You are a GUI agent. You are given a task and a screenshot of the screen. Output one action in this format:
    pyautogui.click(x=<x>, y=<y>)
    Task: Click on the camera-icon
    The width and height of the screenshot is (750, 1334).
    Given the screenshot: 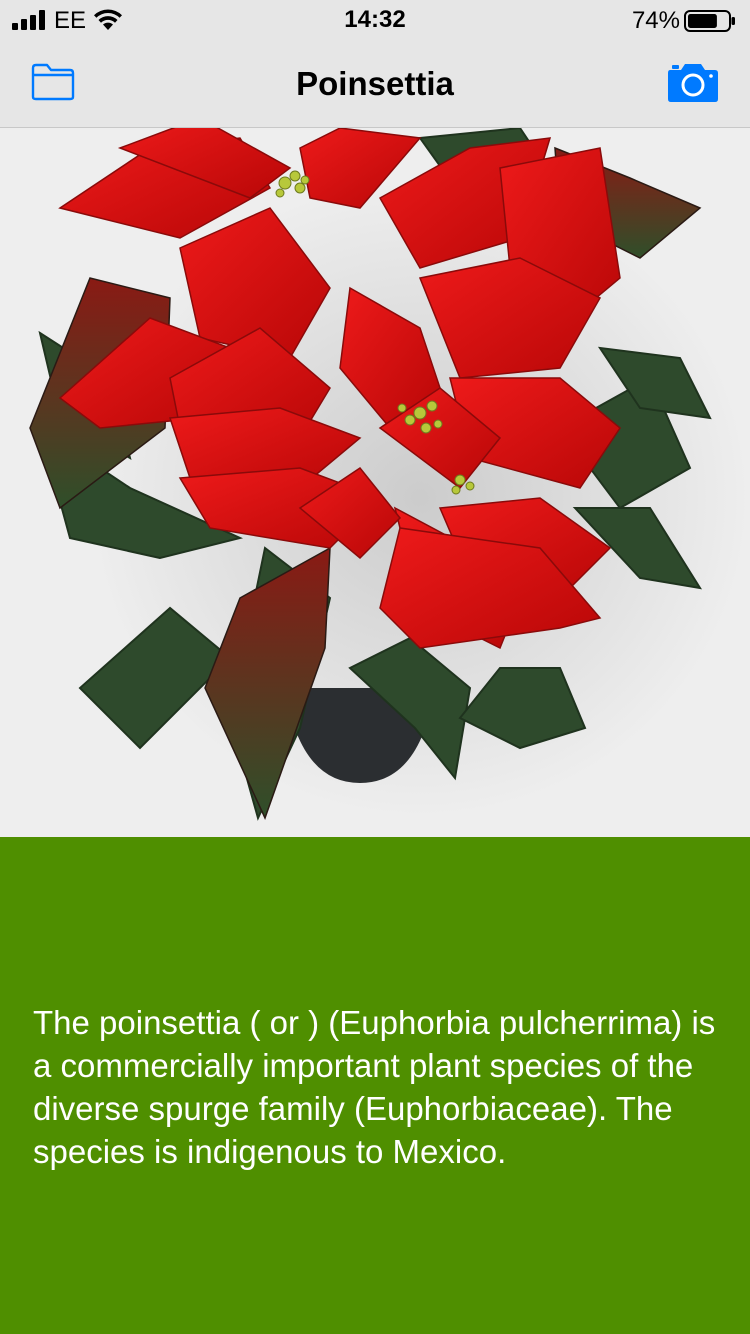 What is the action you would take?
    pyautogui.click(x=693, y=83)
    